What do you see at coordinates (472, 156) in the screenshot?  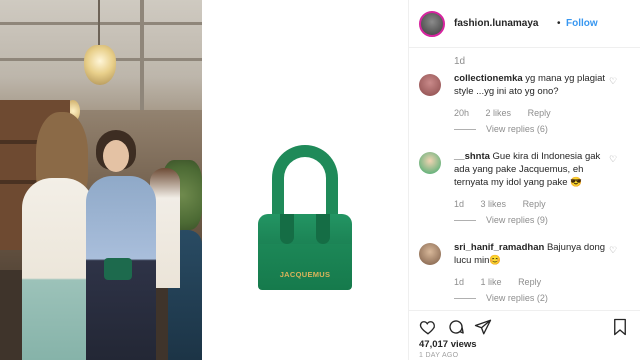 I see `comment-username: __shnta` at bounding box center [472, 156].